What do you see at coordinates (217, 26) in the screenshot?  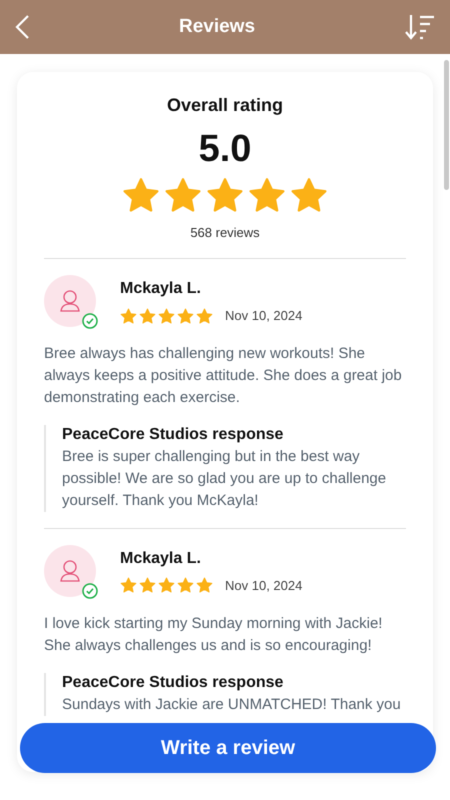 I see `page-title: Reviews` at bounding box center [217, 26].